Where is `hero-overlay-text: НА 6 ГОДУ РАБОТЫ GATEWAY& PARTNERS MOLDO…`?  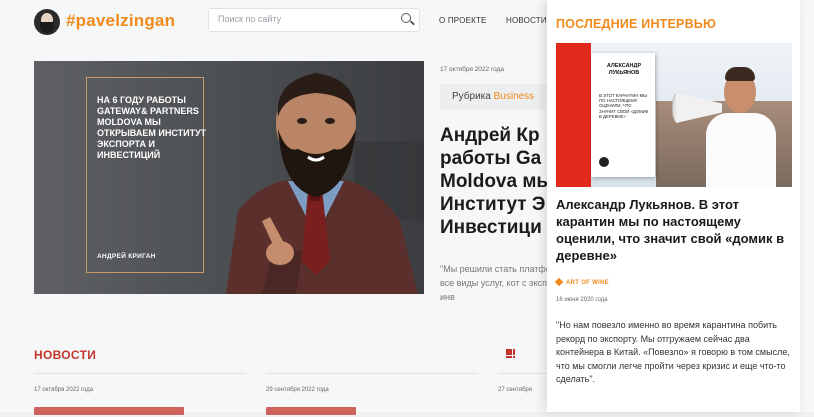
hero-overlay-text: НА 6 ГОДУ РАБОТЫ GATEWAY& PARTNERS MOLDO… is located at coordinates (152, 127).